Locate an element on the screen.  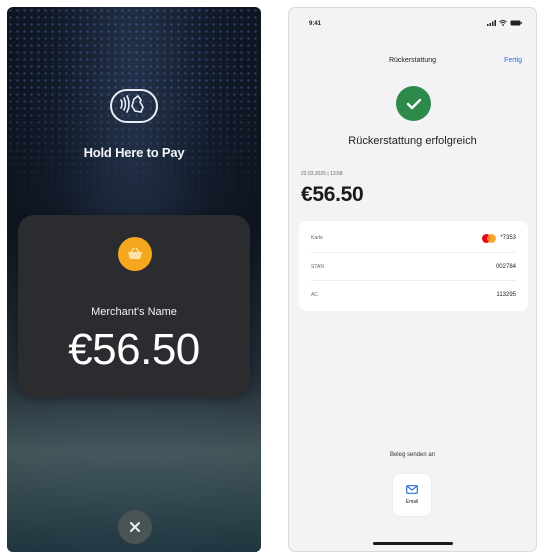
mail-icon is located at coordinates (412, 489).